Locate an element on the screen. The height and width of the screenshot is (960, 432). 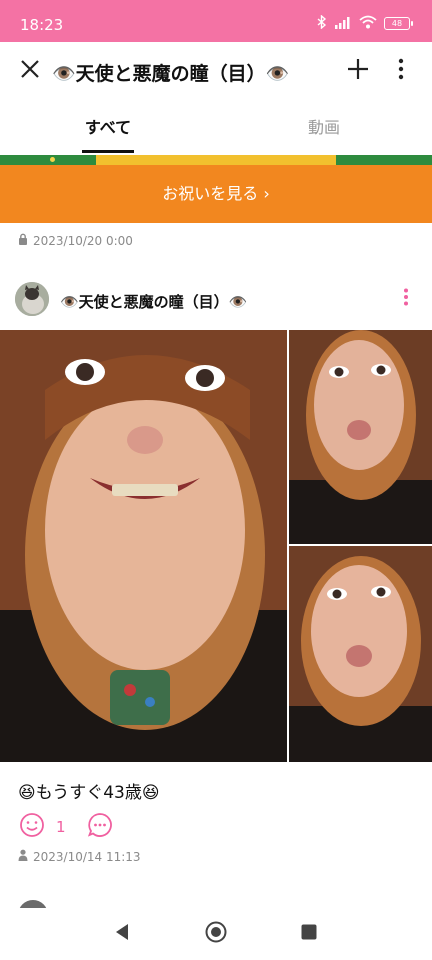
post-meta-row: 2023/10/14 11:13 is located at coordinates (79, 856).